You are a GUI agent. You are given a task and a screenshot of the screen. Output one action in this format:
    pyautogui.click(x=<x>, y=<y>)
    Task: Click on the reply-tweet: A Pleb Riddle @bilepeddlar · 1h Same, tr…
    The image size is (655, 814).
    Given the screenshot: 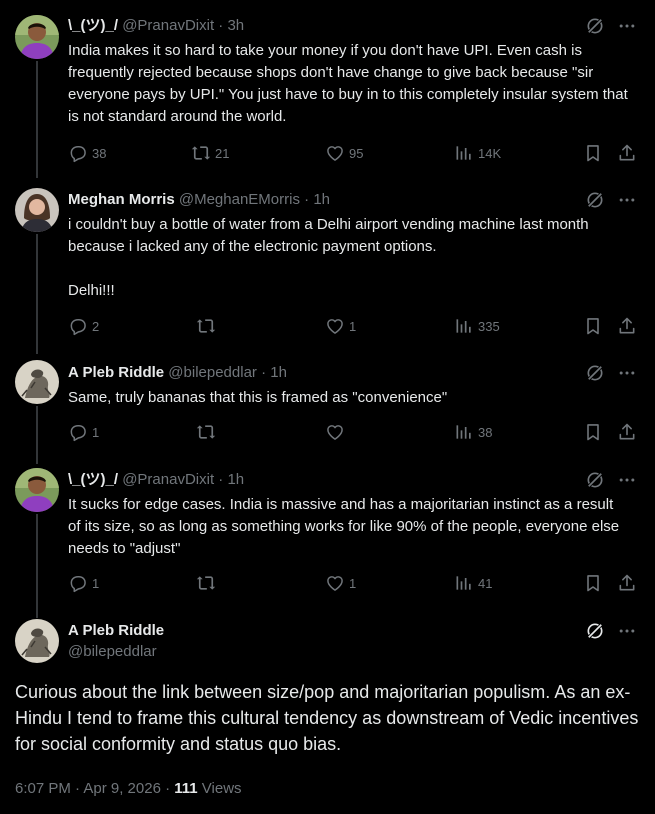 What is the action you would take?
    pyautogui.click(x=327, y=410)
    